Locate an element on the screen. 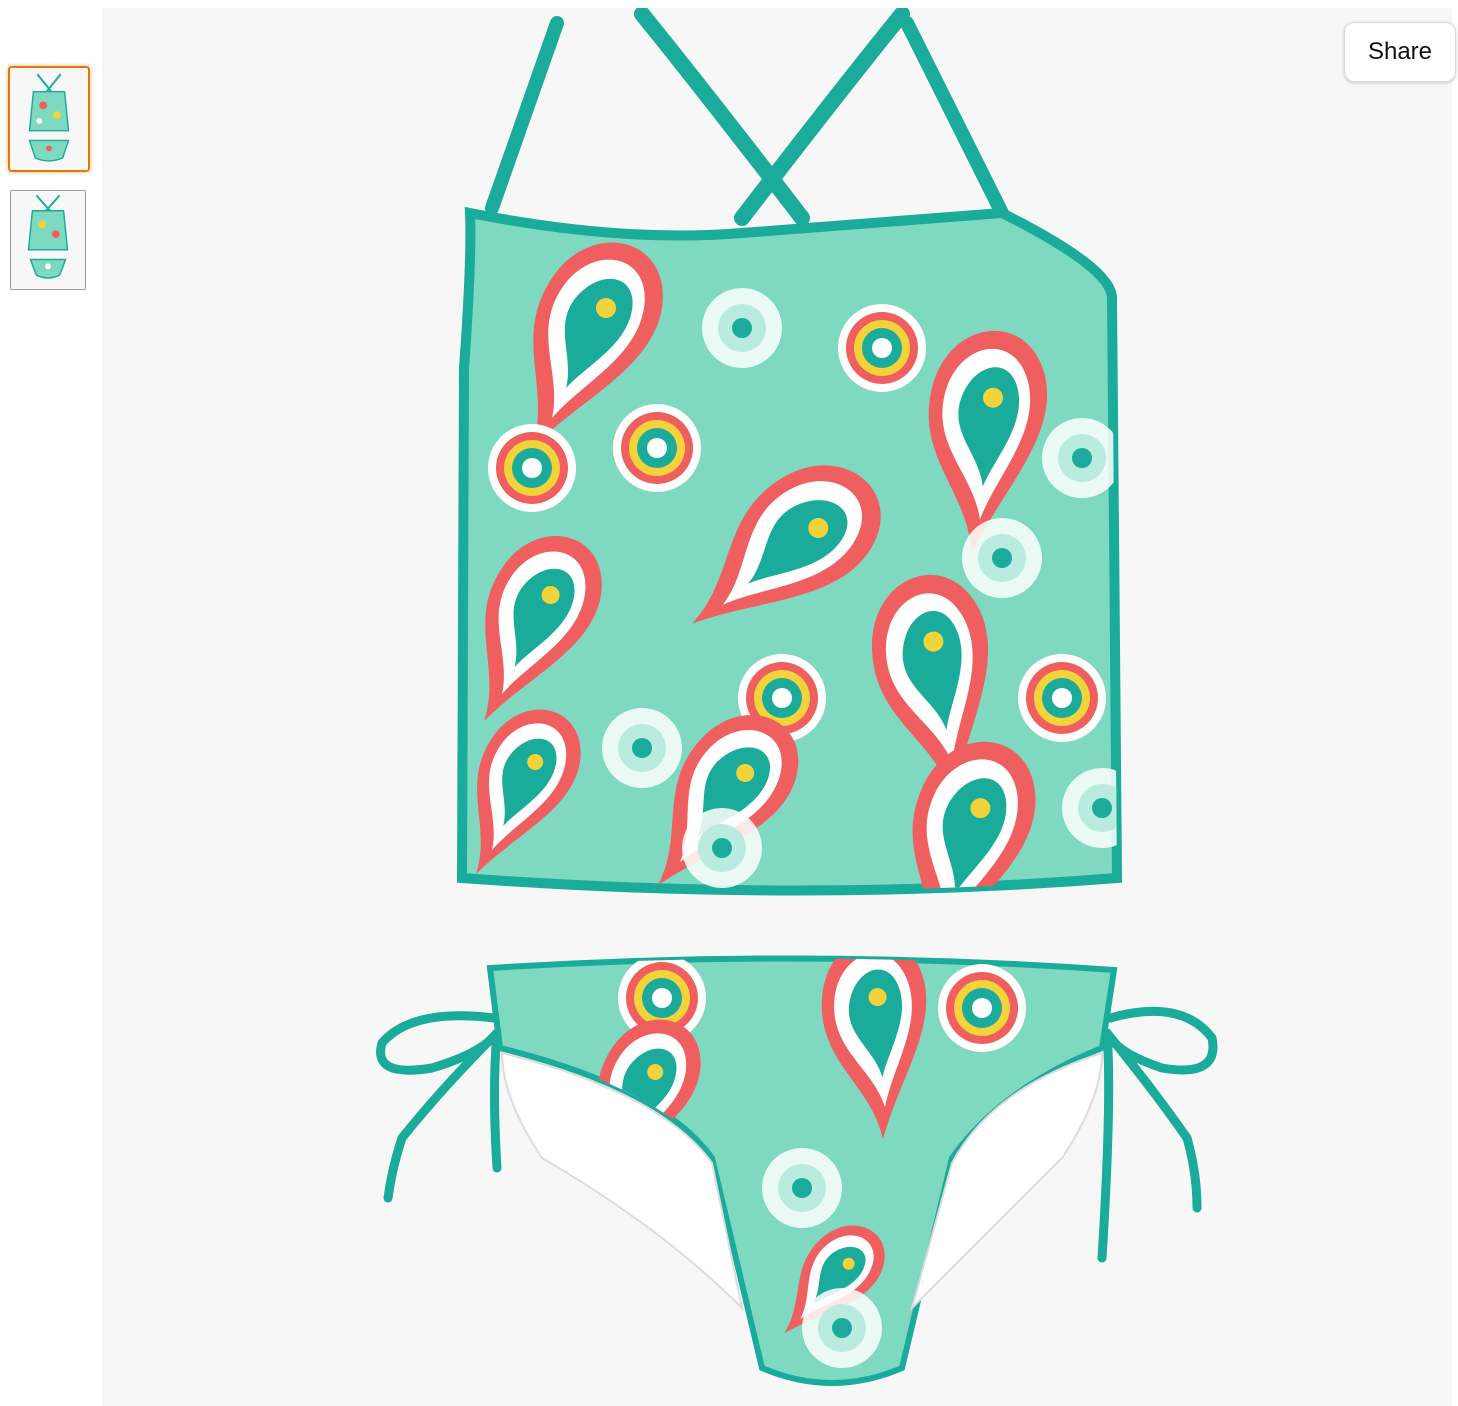  thumbnail-alternate is located at coordinates (48, 240).